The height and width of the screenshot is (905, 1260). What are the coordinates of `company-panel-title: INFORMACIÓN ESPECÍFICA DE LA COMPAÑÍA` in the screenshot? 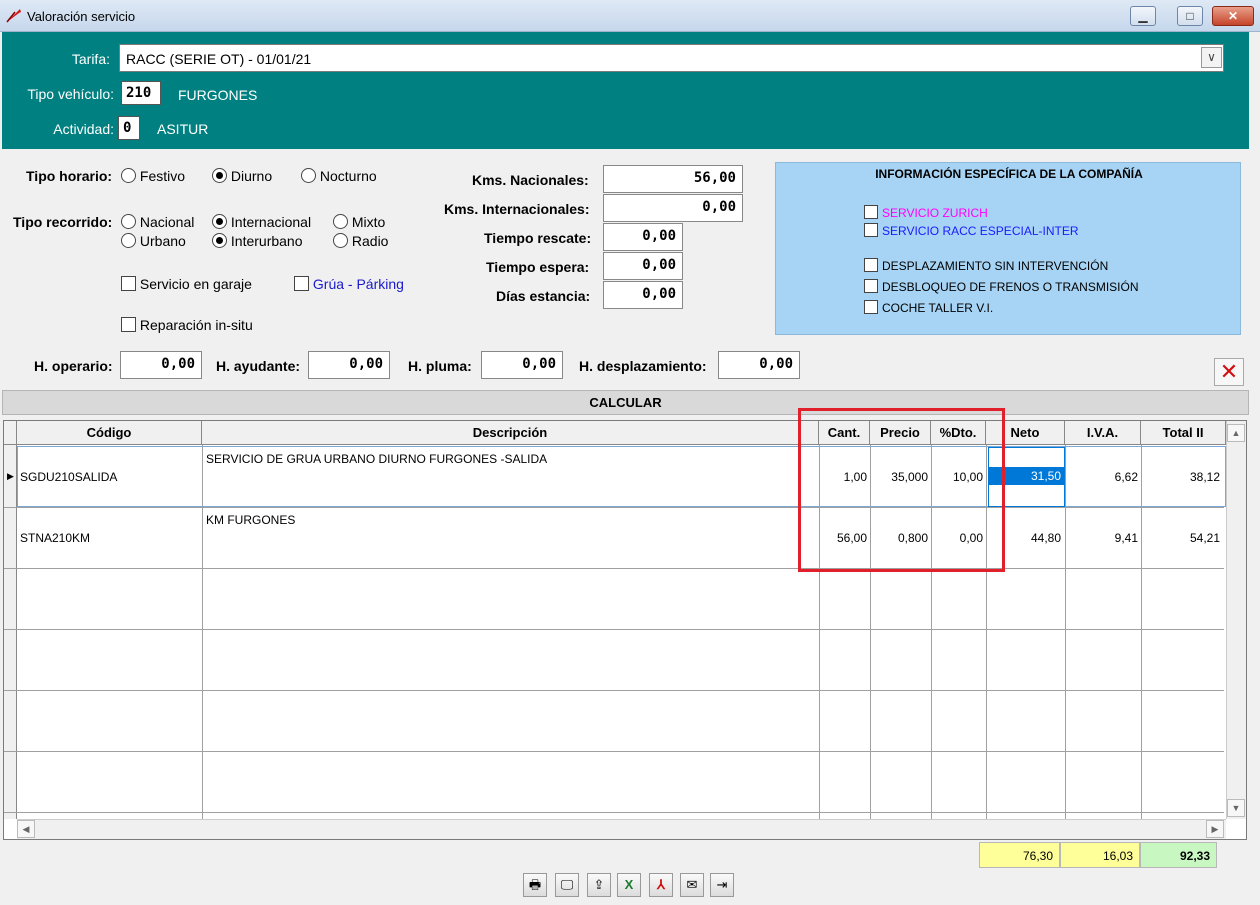 It's located at (1009, 174).